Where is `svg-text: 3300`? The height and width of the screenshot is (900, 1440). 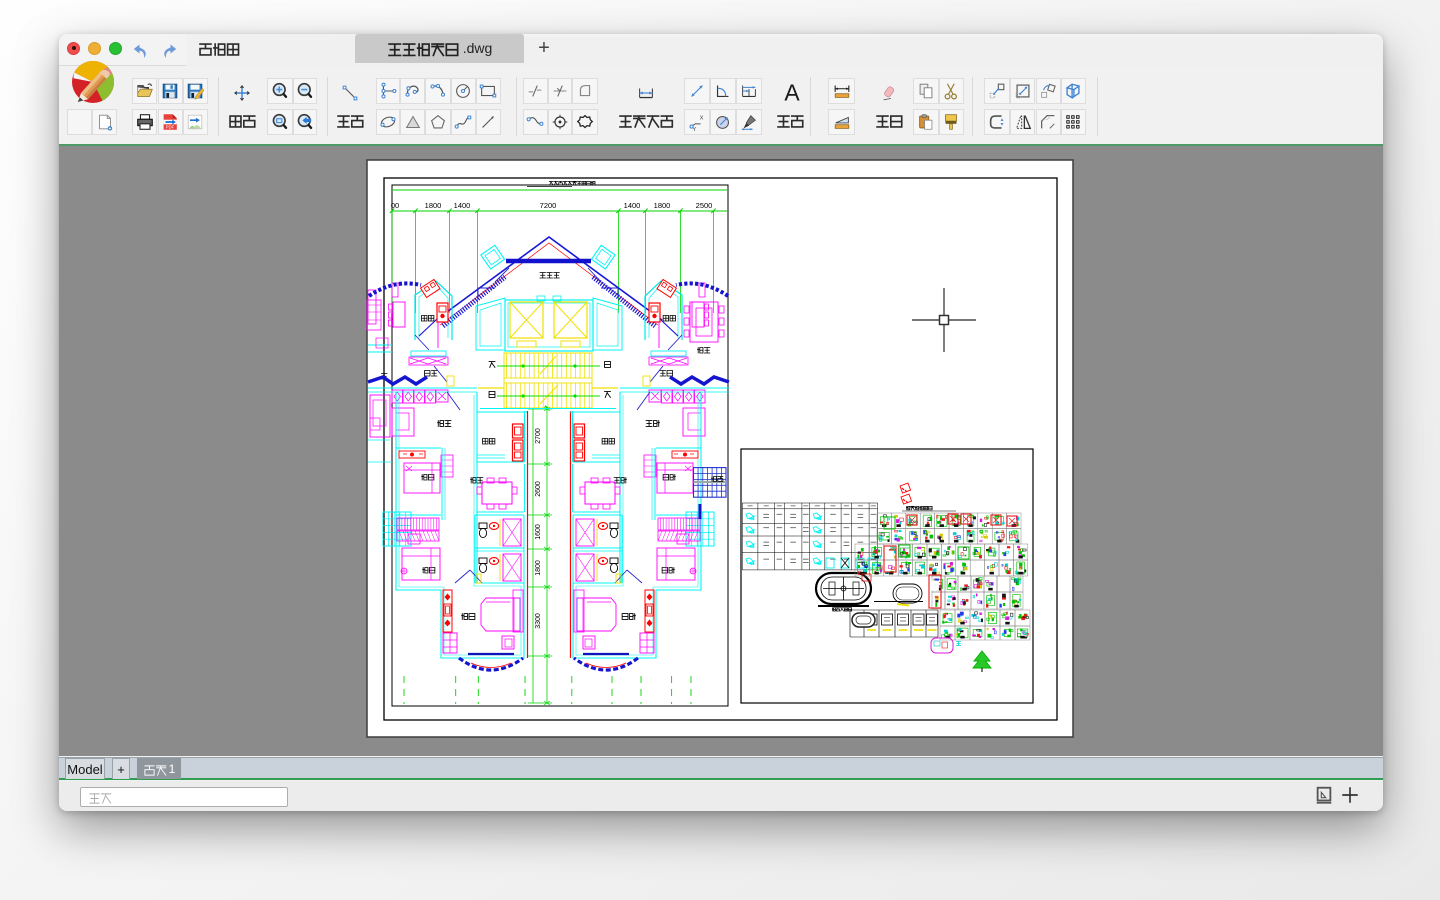
svg-text: 3300 is located at coordinates (538, 621).